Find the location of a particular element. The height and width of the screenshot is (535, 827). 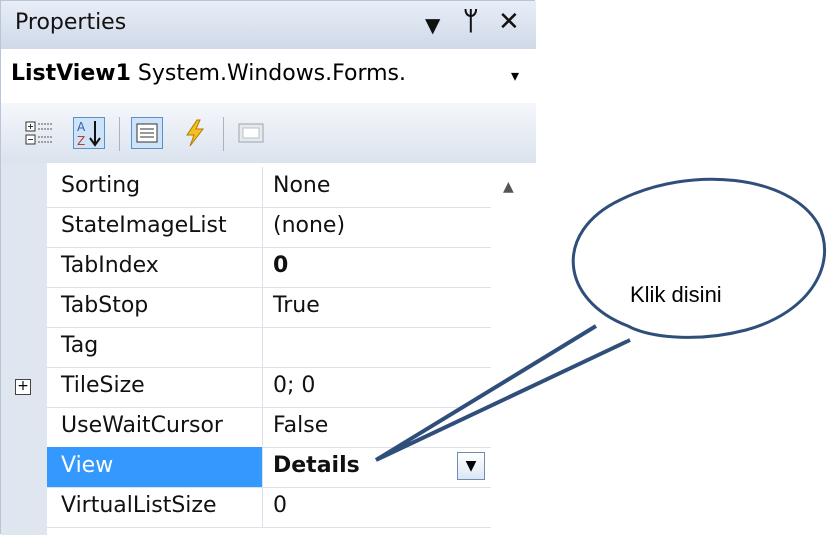

callout-text: Klik disini is located at coordinates (676, 294).